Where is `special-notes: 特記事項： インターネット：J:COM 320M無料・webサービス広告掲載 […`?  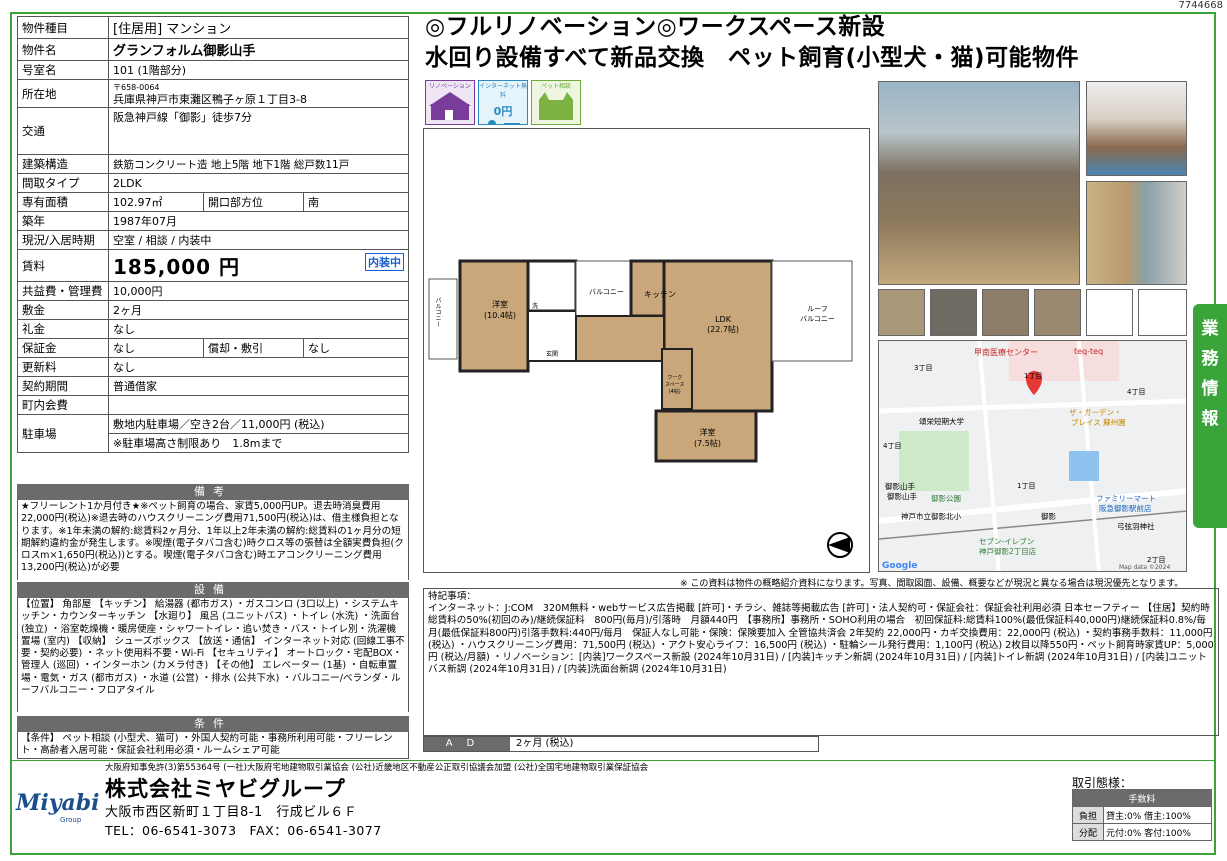 special-notes: 特記事項： インターネット：J:COM 320M無料・webサービス広告掲載 [… is located at coordinates (821, 662).